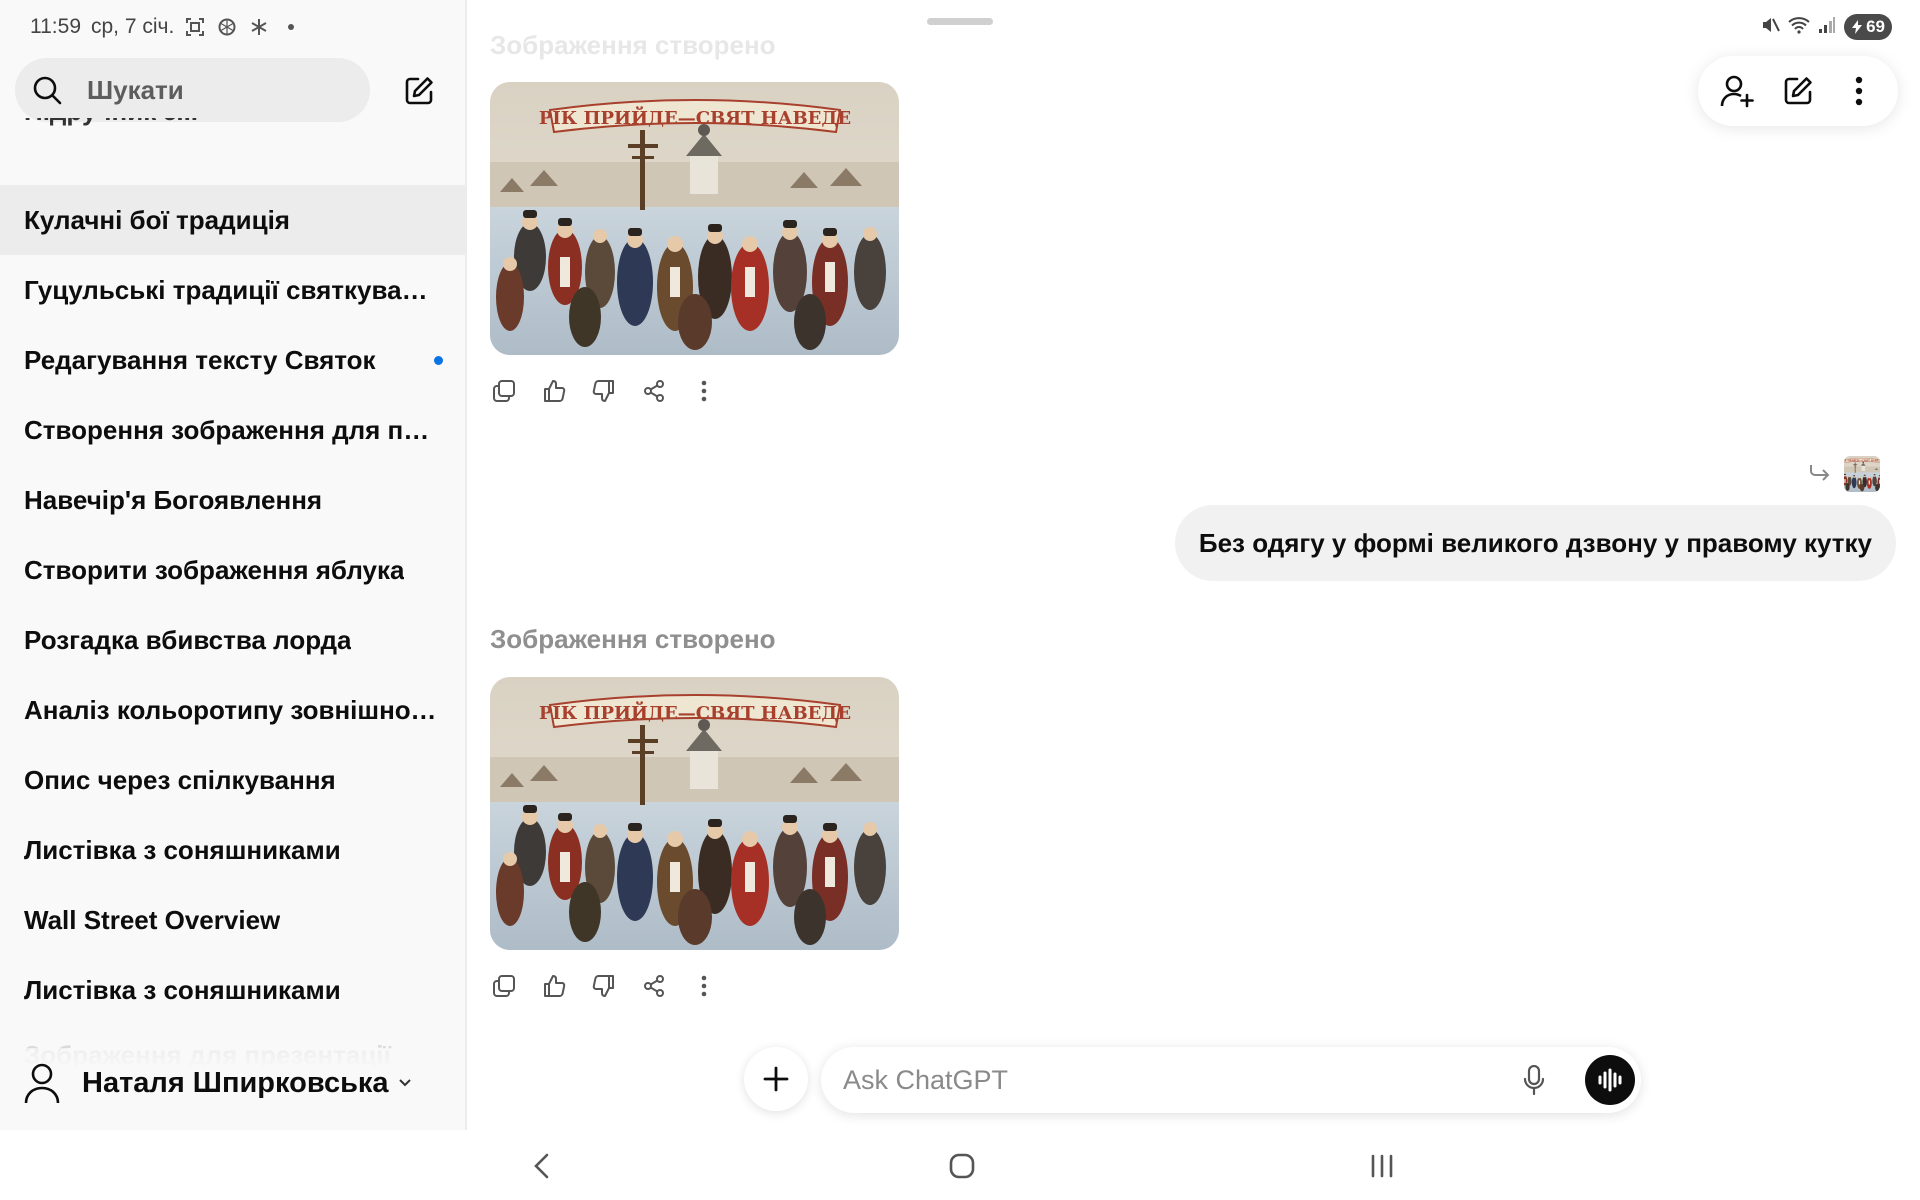  I want to click on recents-icon, so click(1382, 1166).